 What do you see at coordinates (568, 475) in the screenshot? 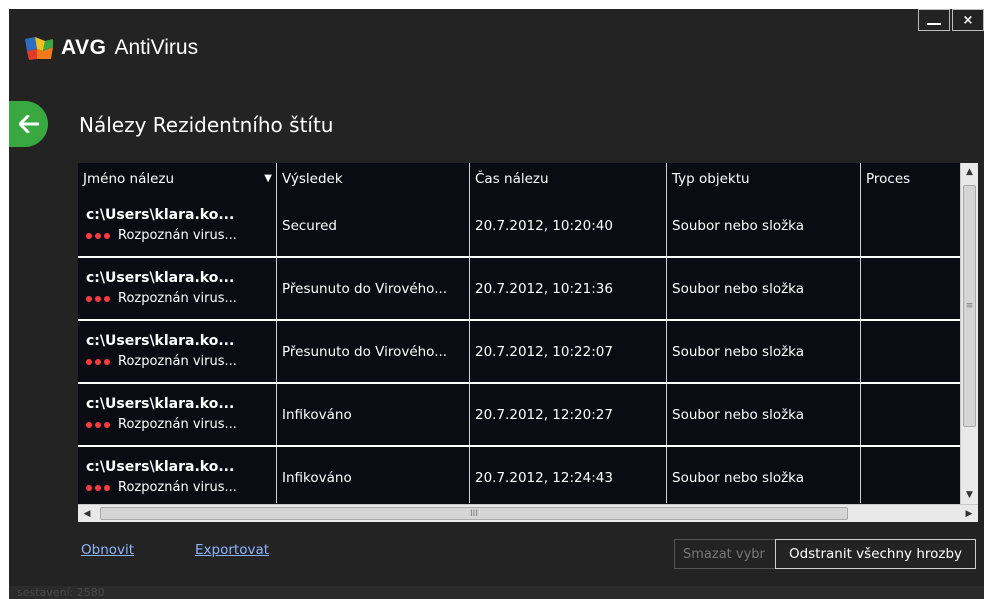
I see `cell-time: 20.7.2012, 12:24:43` at bounding box center [568, 475].